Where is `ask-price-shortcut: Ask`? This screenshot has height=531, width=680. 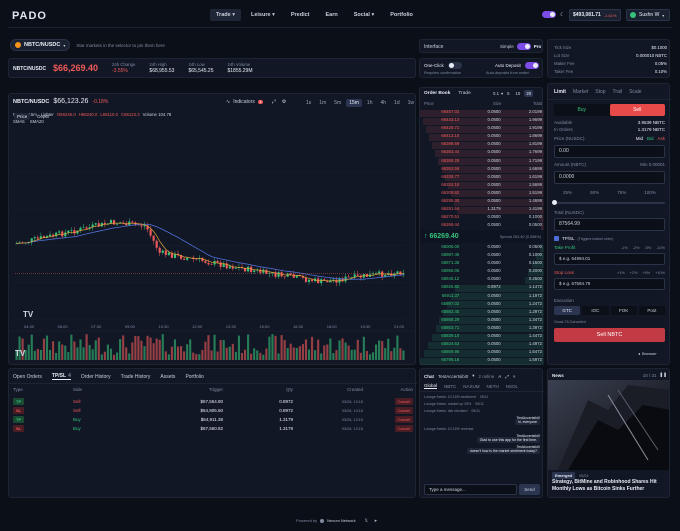
ask-price-shortcut: Ask is located at coordinates (661, 138).